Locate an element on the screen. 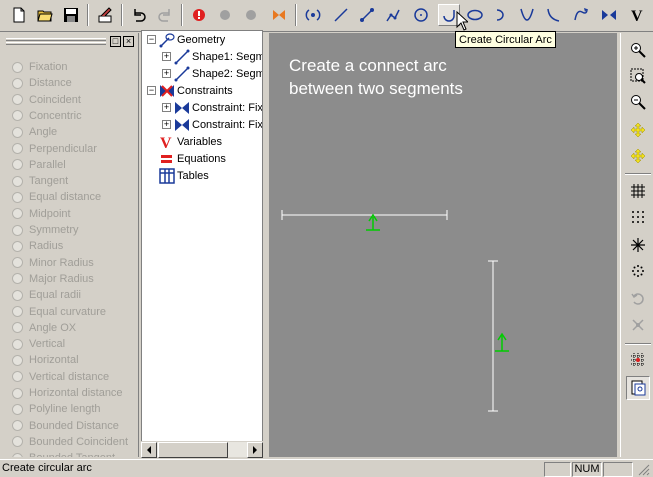 The width and height of the screenshot is (653, 477). collapse-icon: − is located at coordinates (151, 90).